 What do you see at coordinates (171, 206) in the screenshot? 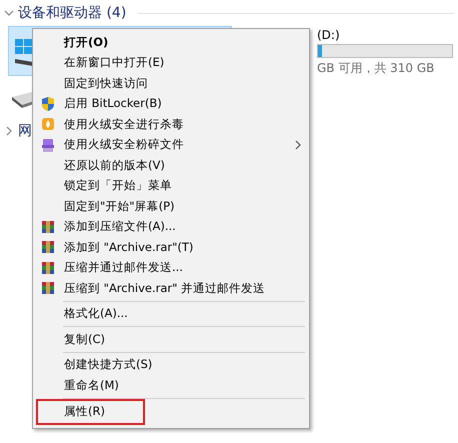
I see `menu-item: 固定到"开始"屏幕(P)` at bounding box center [171, 206].